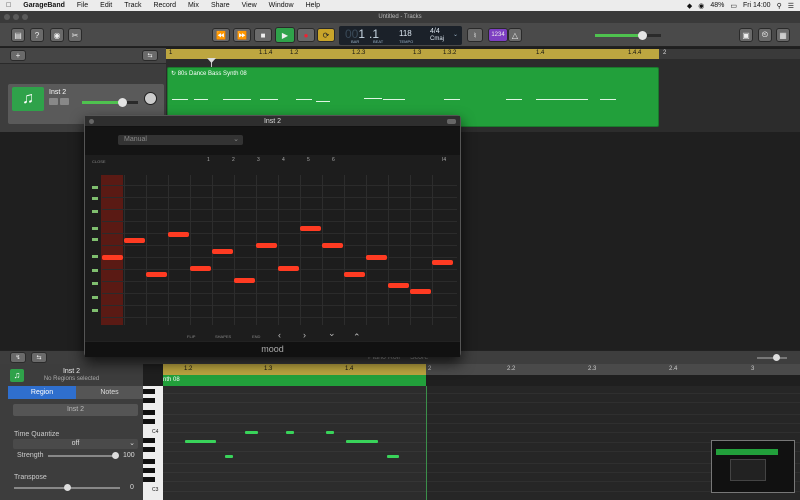 This screenshot has height=500, width=800. What do you see at coordinates (150, 98) in the screenshot?
I see `pan-knob` at bounding box center [150, 98].